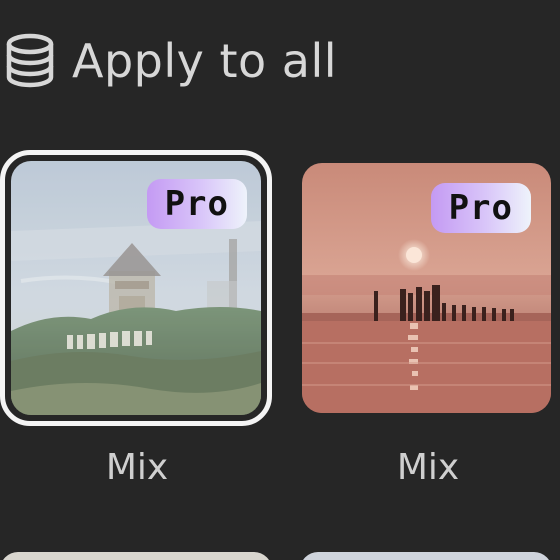  I want to click on apply-to-all-button: Apply to all, so click(170, 61).